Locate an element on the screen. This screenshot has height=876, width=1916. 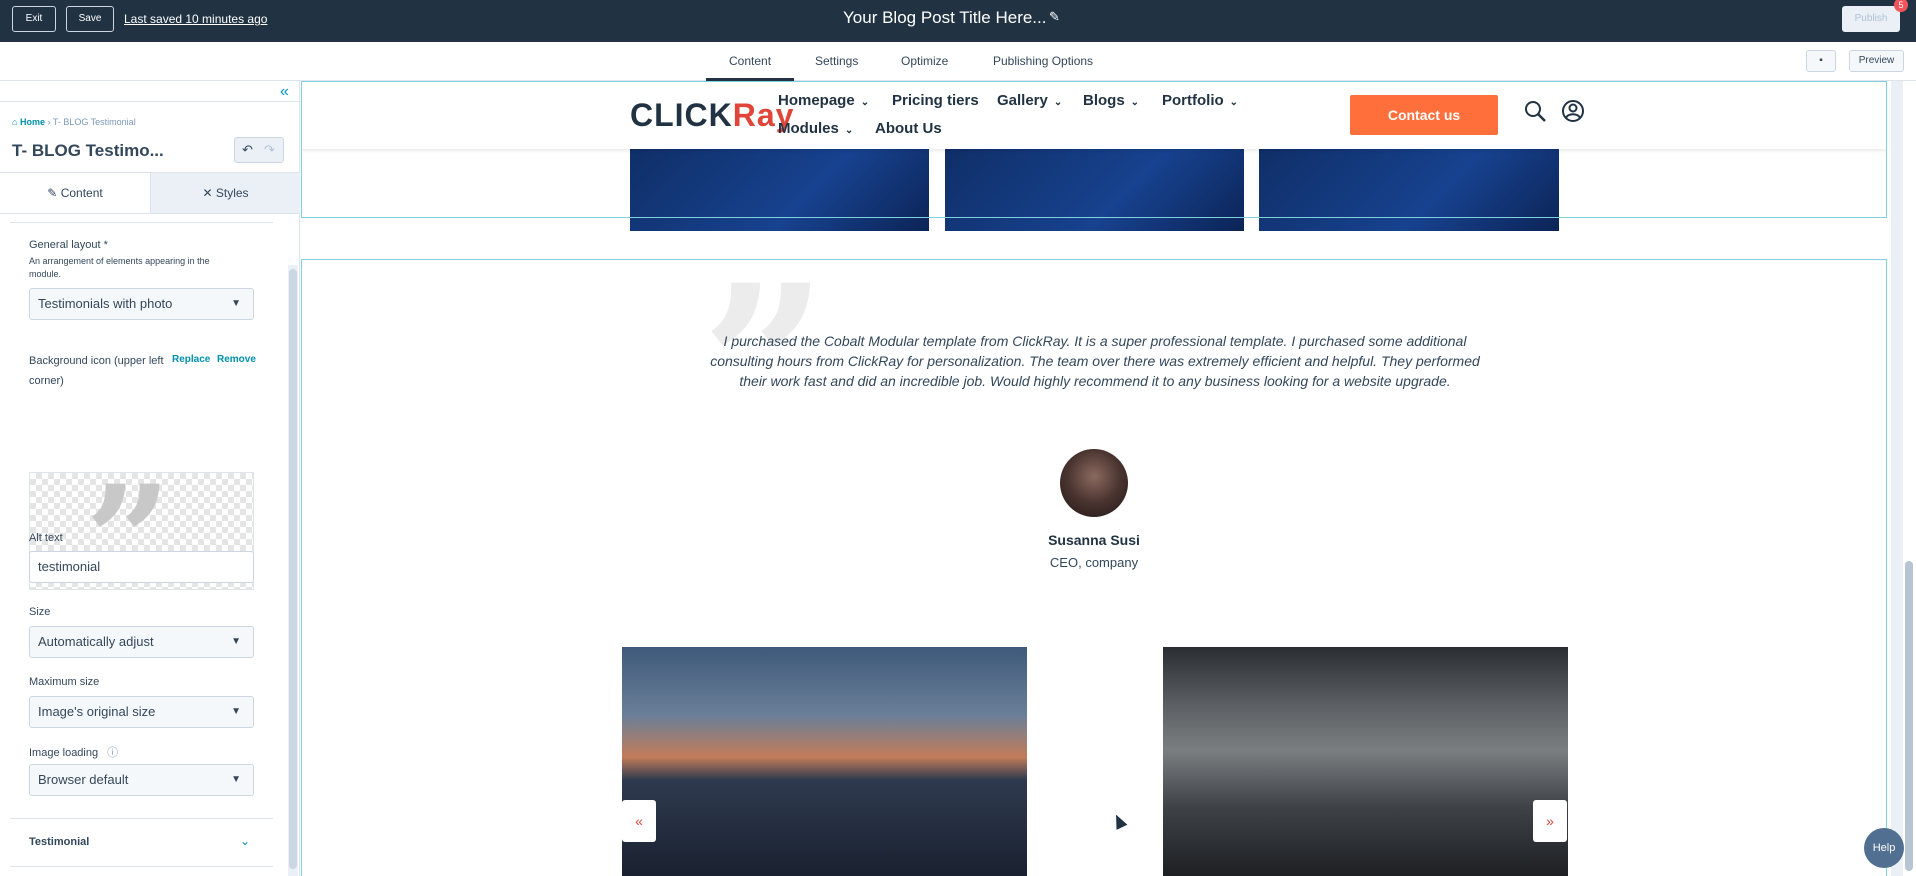
size-label: Size is located at coordinates (40, 612).